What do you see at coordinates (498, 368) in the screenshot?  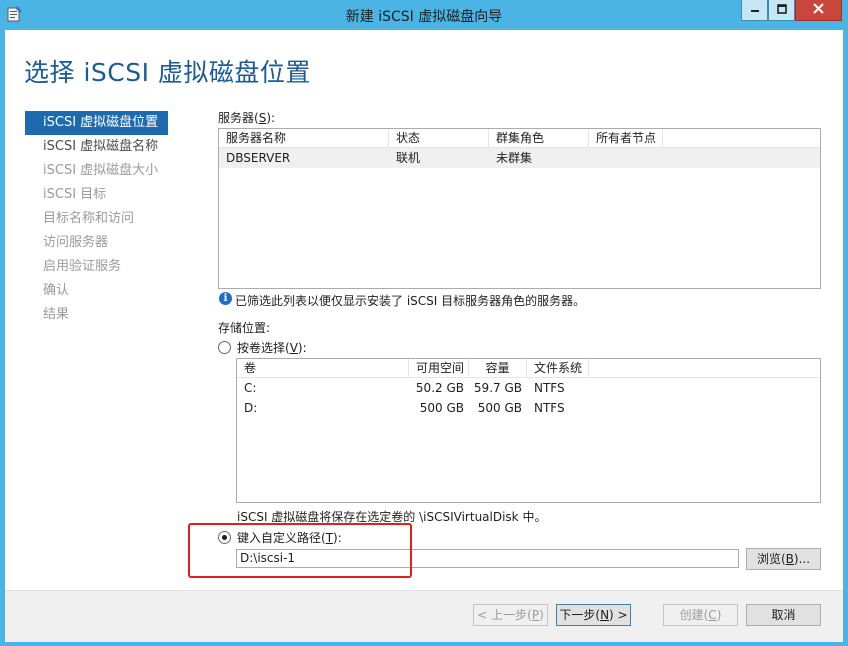 I see `column-header-capacity: 容量` at bounding box center [498, 368].